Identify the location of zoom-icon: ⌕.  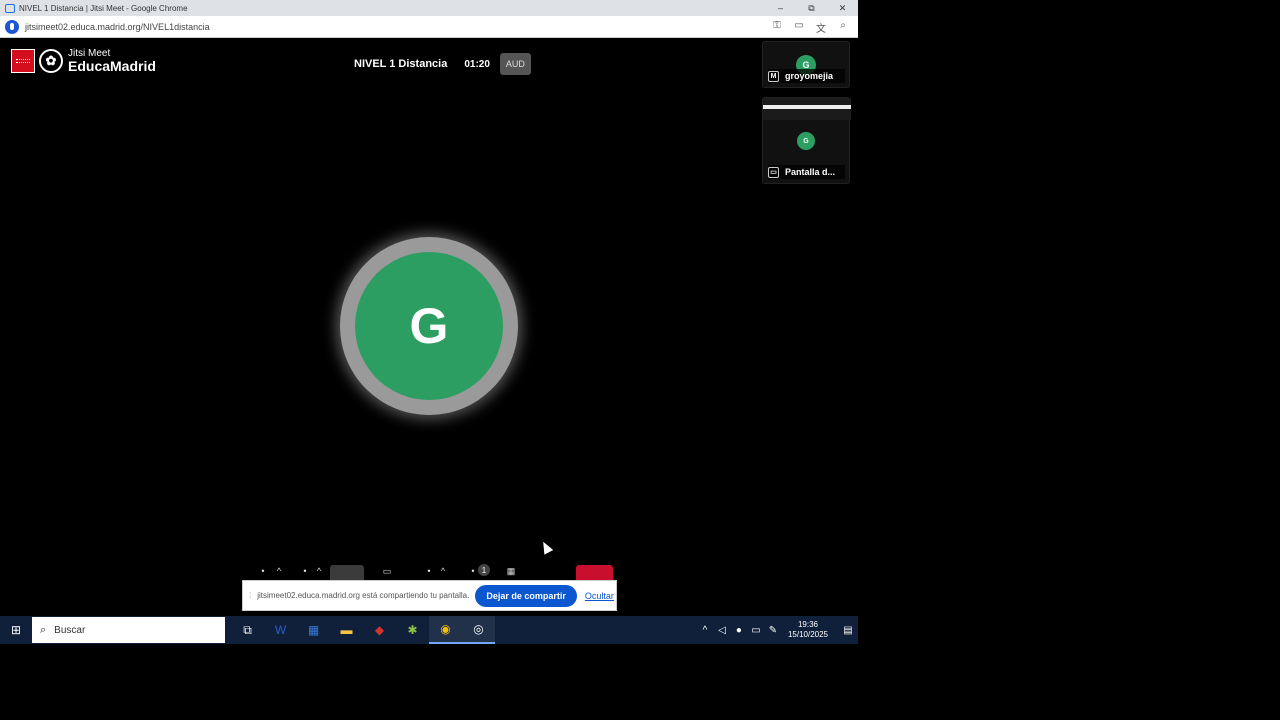
(843, 27).